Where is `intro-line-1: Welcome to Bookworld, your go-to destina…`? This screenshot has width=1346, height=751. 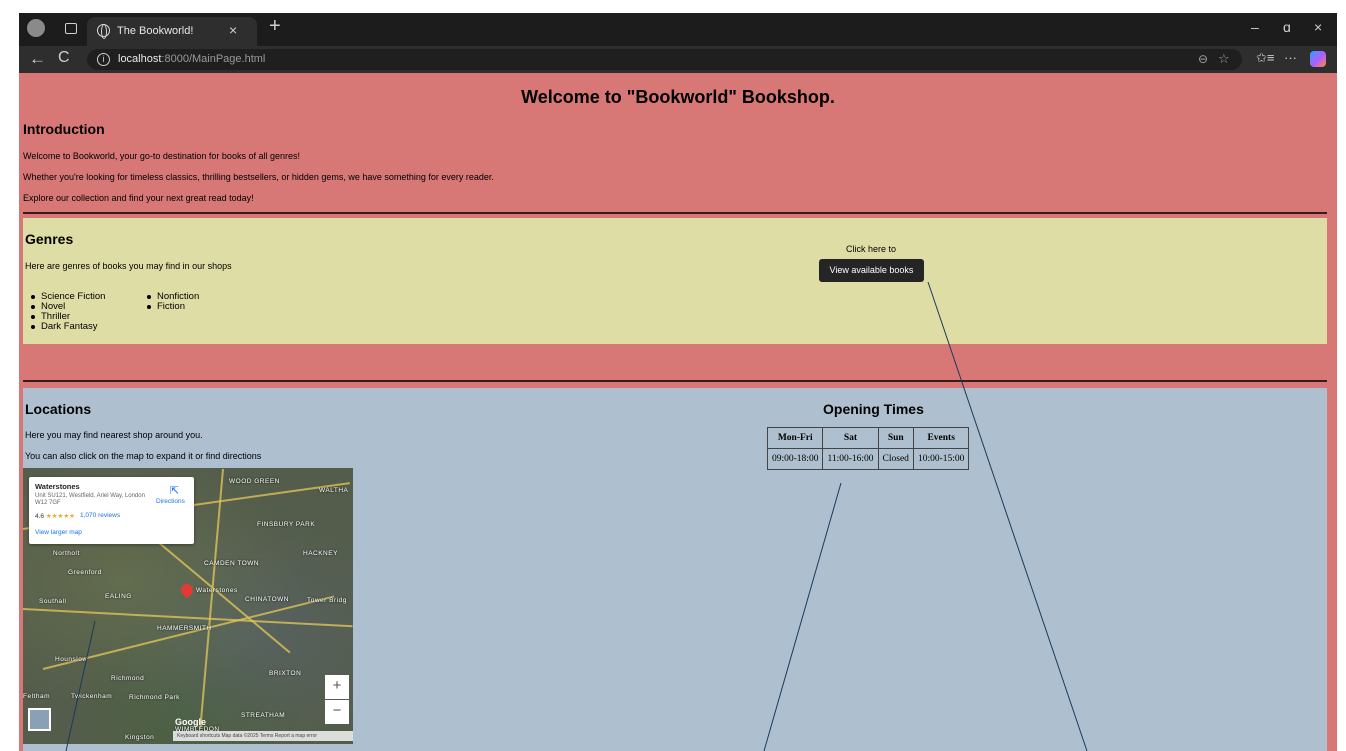
intro-line-1: Welcome to Bookworld, your go-to destina… is located at coordinates (161, 156).